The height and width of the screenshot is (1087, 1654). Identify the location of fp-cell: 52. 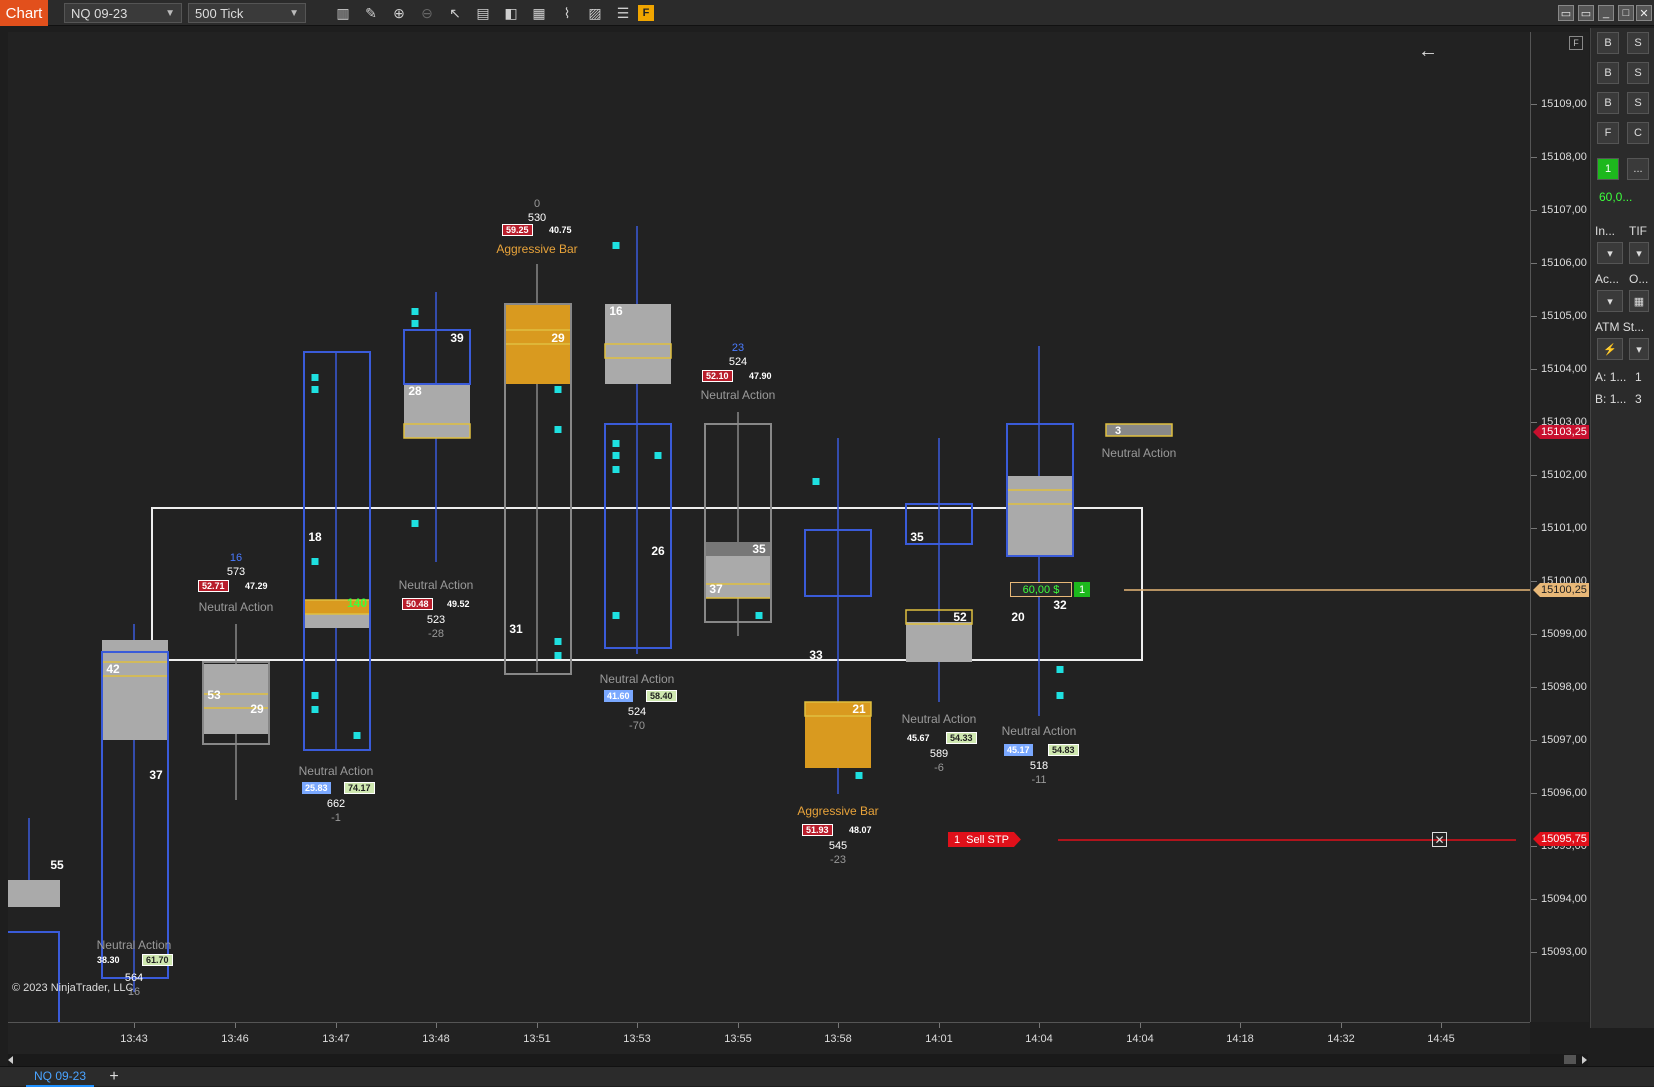
(960, 617).